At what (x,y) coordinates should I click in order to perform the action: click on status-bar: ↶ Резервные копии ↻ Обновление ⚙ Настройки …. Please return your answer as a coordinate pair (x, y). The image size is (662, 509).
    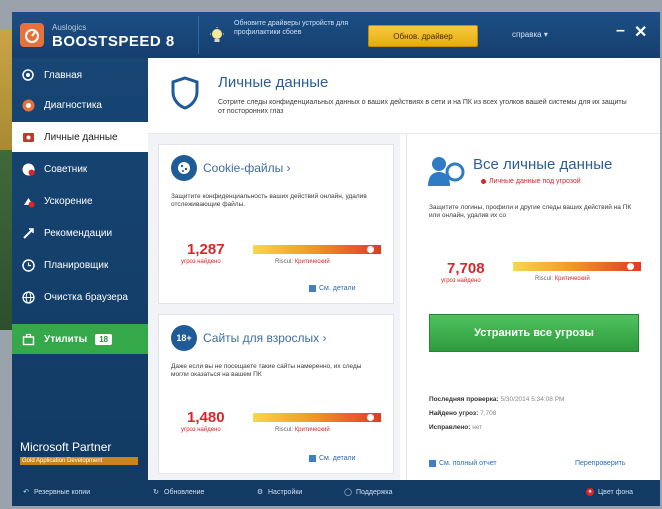
    Looking at the image, I should click on (336, 493).